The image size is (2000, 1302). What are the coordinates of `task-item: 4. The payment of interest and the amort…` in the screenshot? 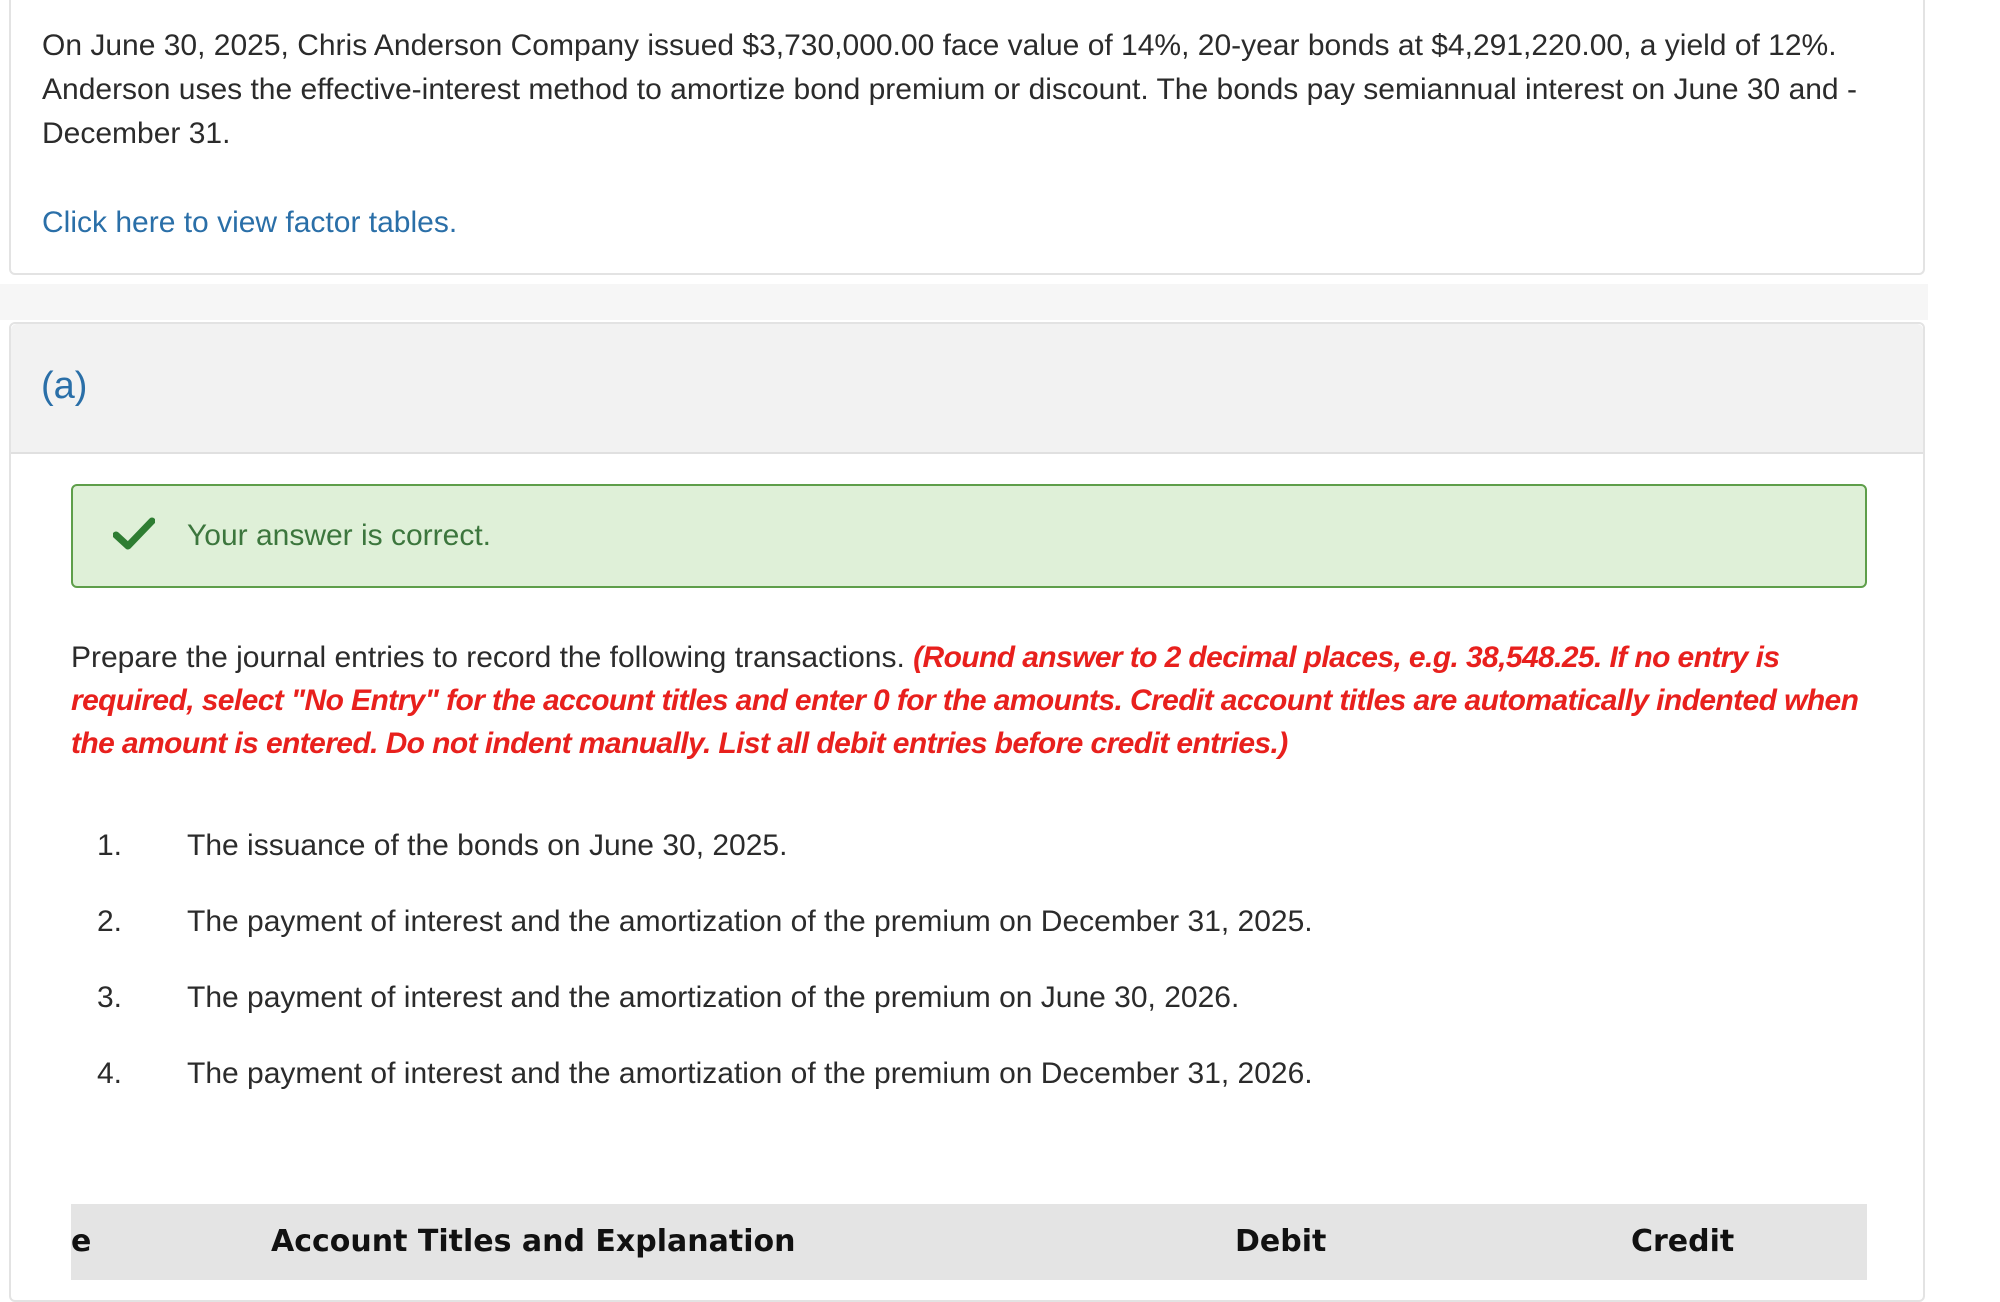 It's located at (971, 1090).